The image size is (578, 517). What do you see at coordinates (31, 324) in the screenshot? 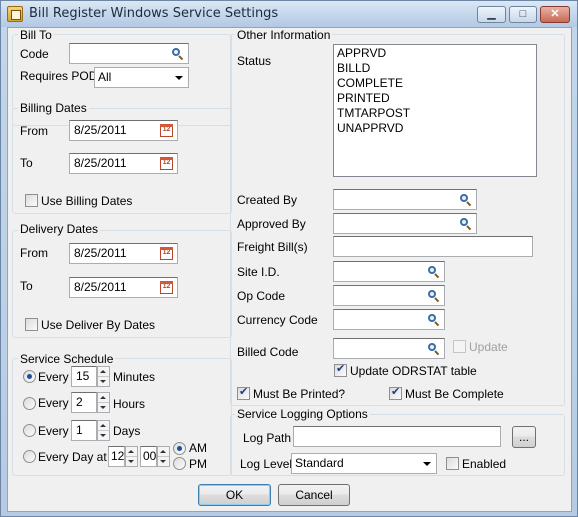
I see `use-deliver-by-dates-checkbox` at bounding box center [31, 324].